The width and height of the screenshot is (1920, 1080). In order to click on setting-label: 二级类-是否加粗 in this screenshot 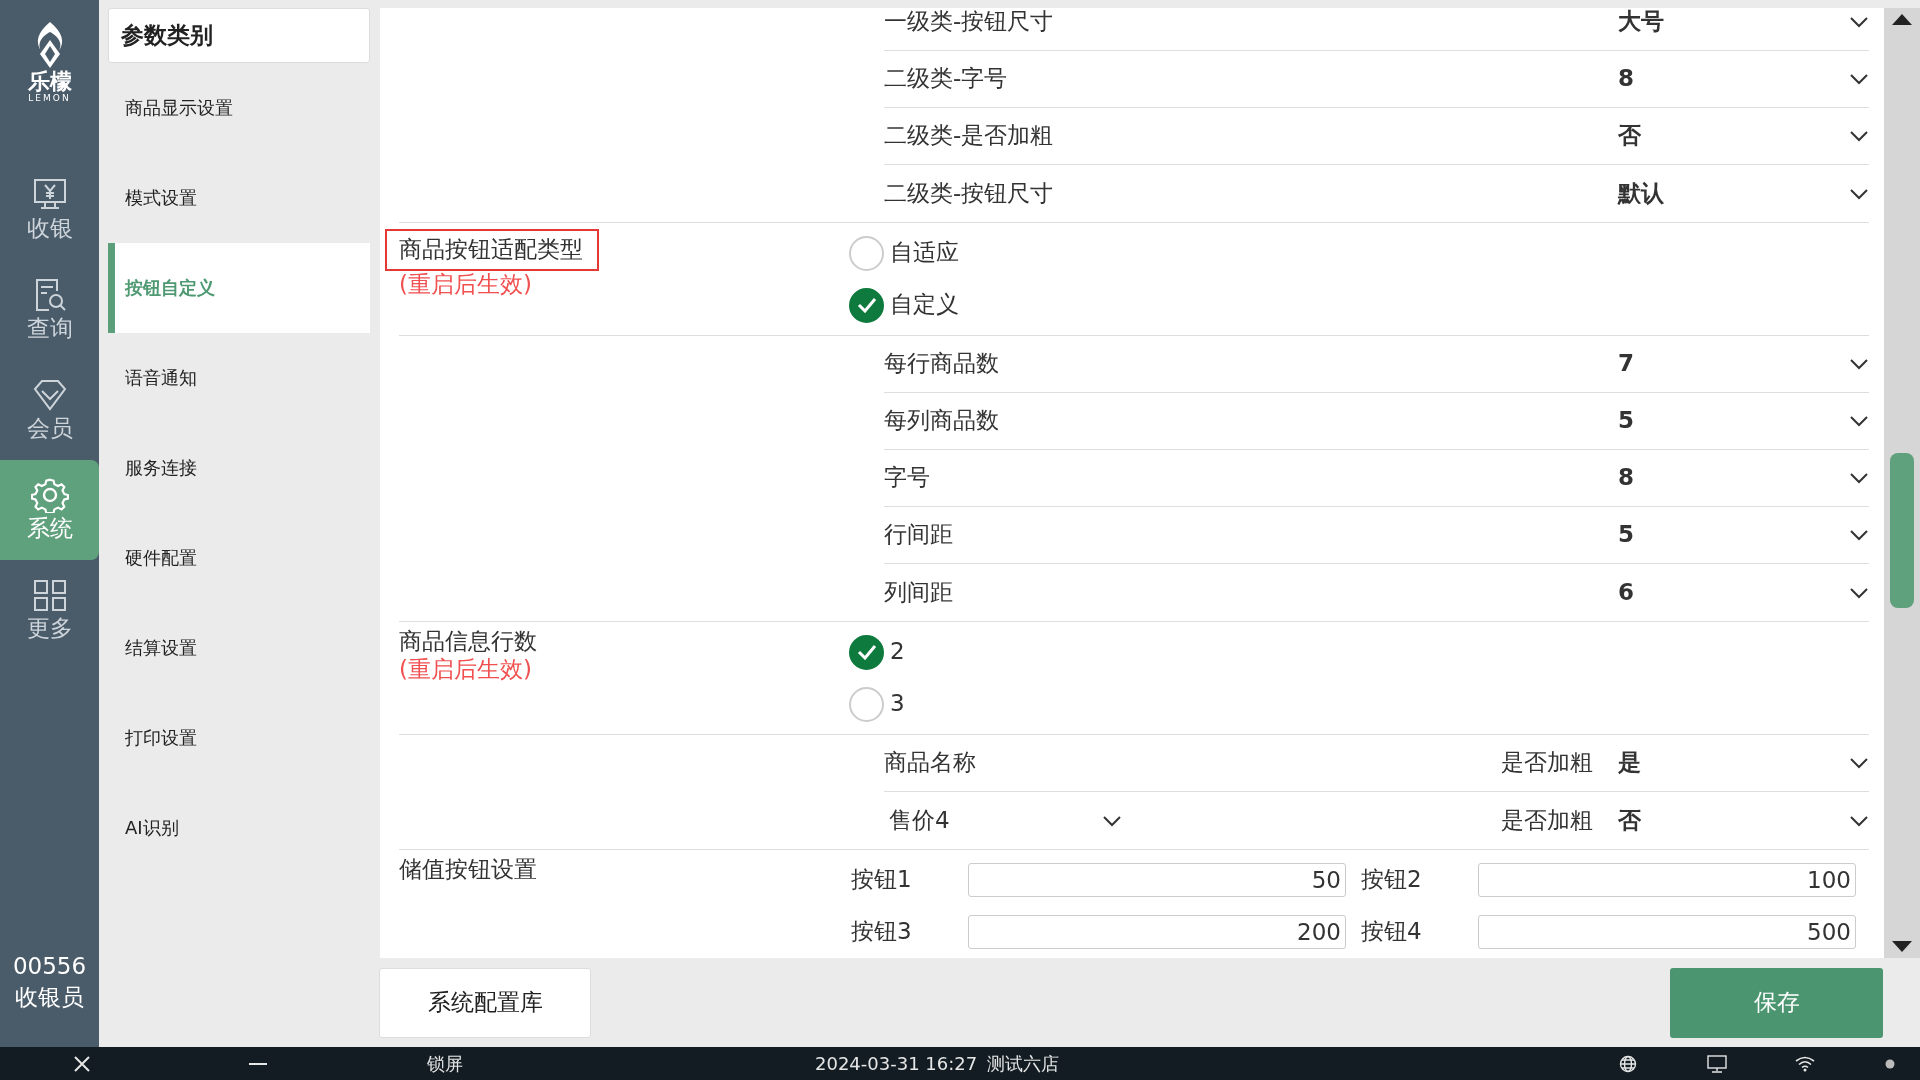, I will do `click(969, 136)`.